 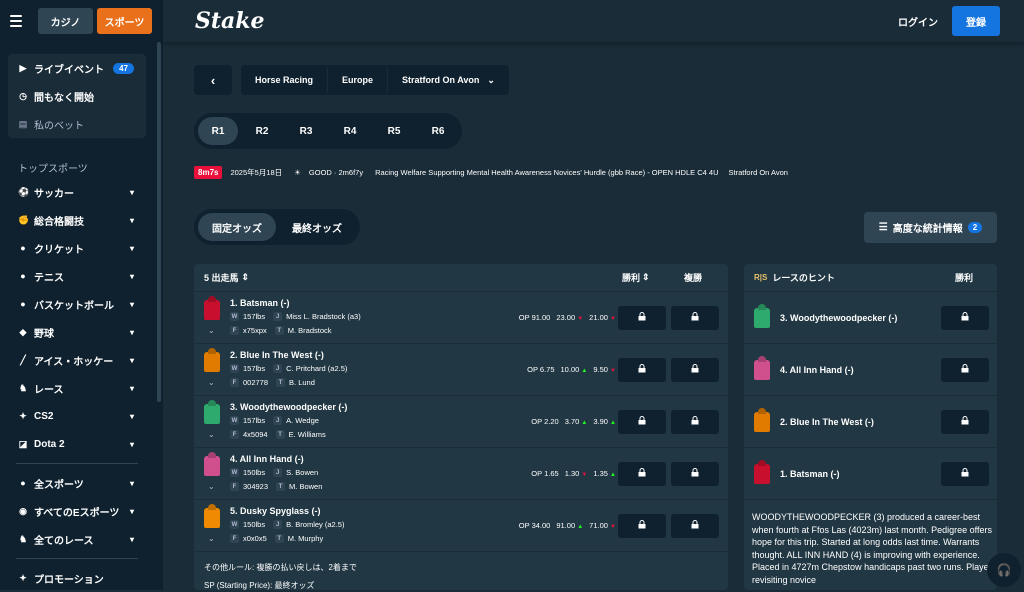 I want to click on casino-tab: カジノ, so click(x=65, y=21).